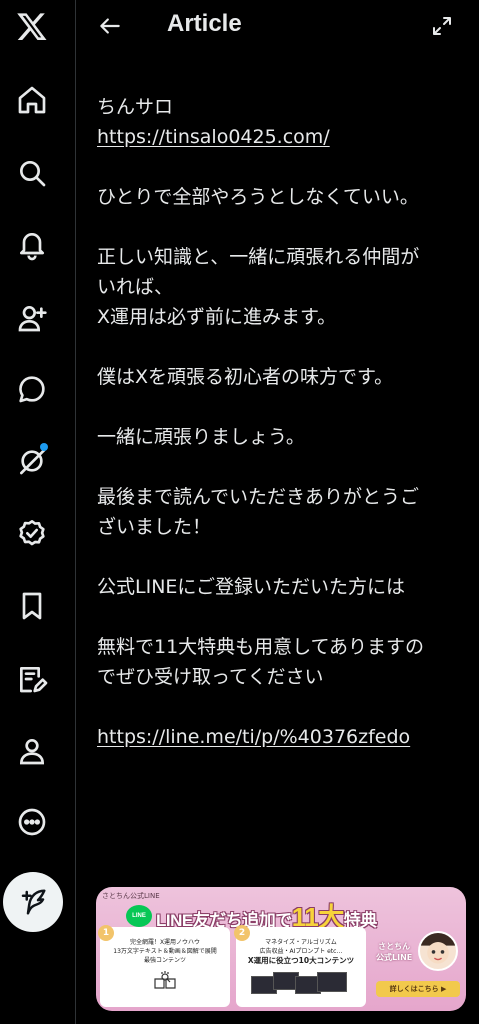 This screenshot has width=479, height=1024. I want to click on article-line: 無料で11大特典も用意してありますの, so click(261, 647).